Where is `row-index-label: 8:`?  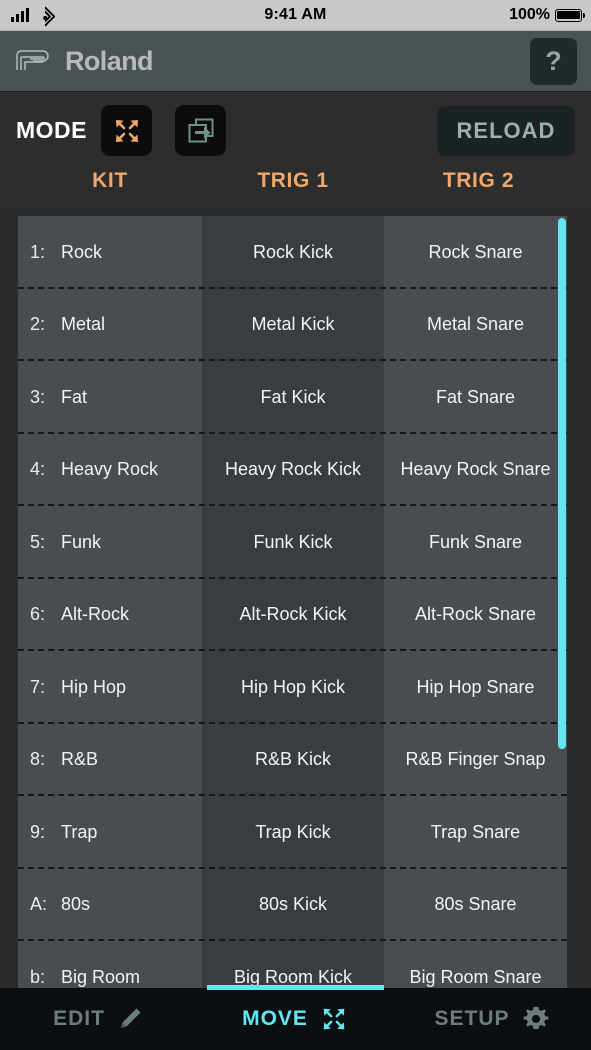
row-index-label: 8: is located at coordinates (38, 759).